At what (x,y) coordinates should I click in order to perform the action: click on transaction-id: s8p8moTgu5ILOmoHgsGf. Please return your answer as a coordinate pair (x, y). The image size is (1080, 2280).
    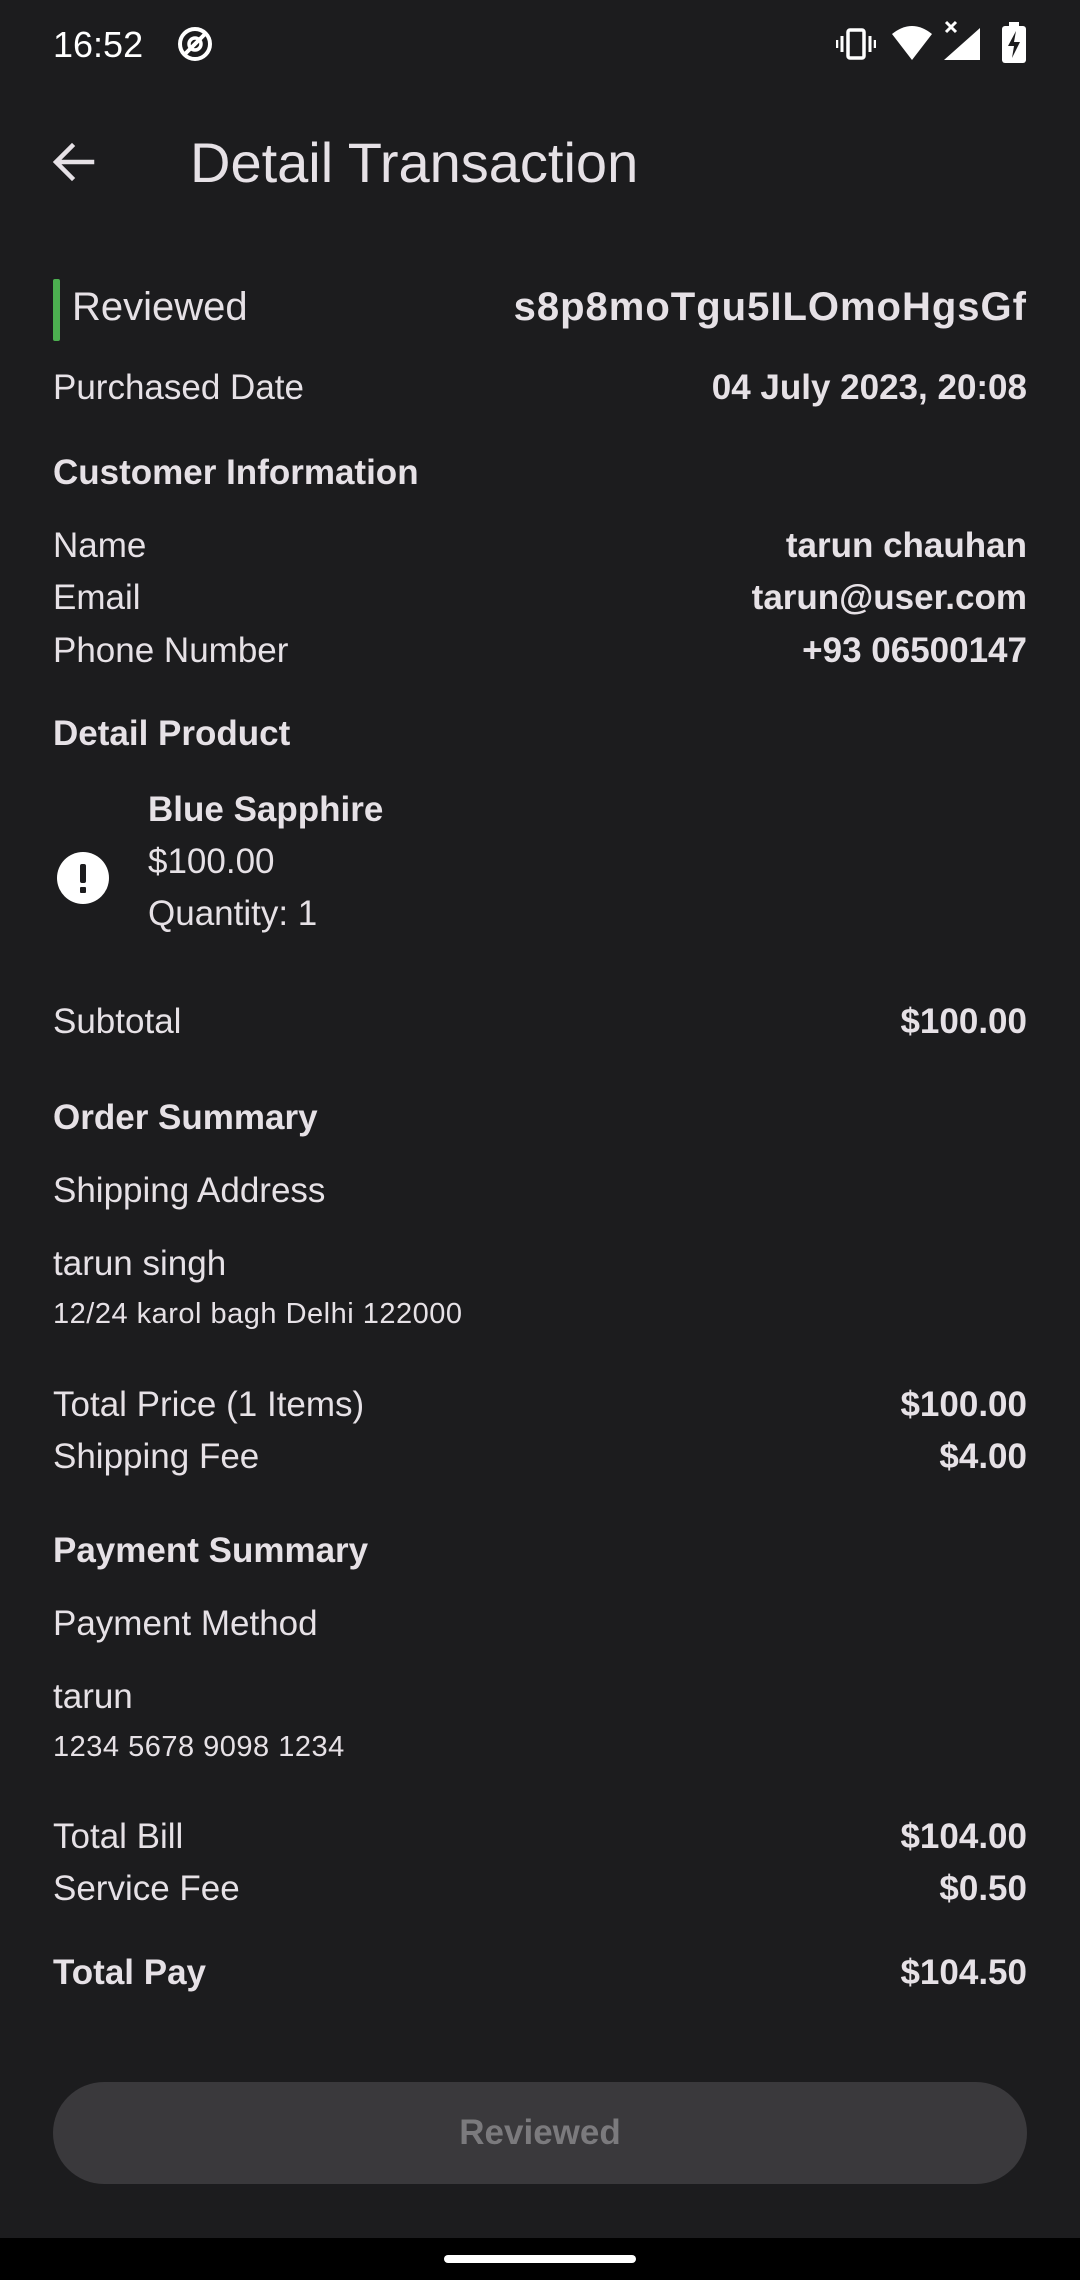
    Looking at the image, I should click on (770, 307).